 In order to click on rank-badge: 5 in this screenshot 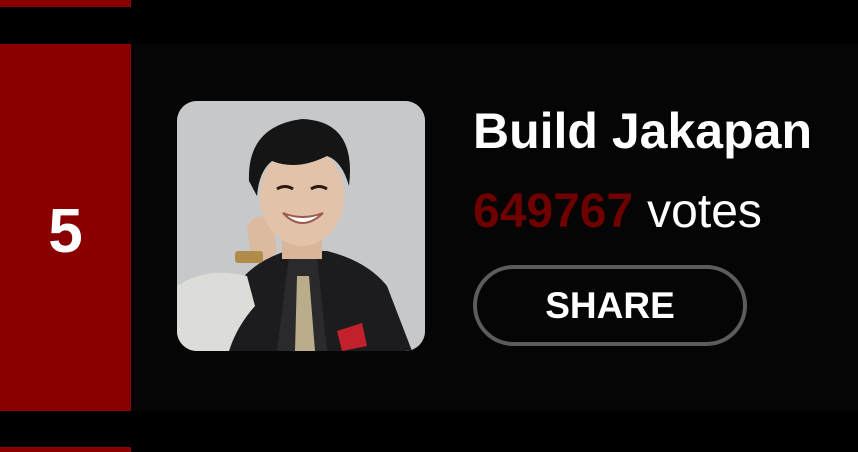, I will do `click(65, 227)`.